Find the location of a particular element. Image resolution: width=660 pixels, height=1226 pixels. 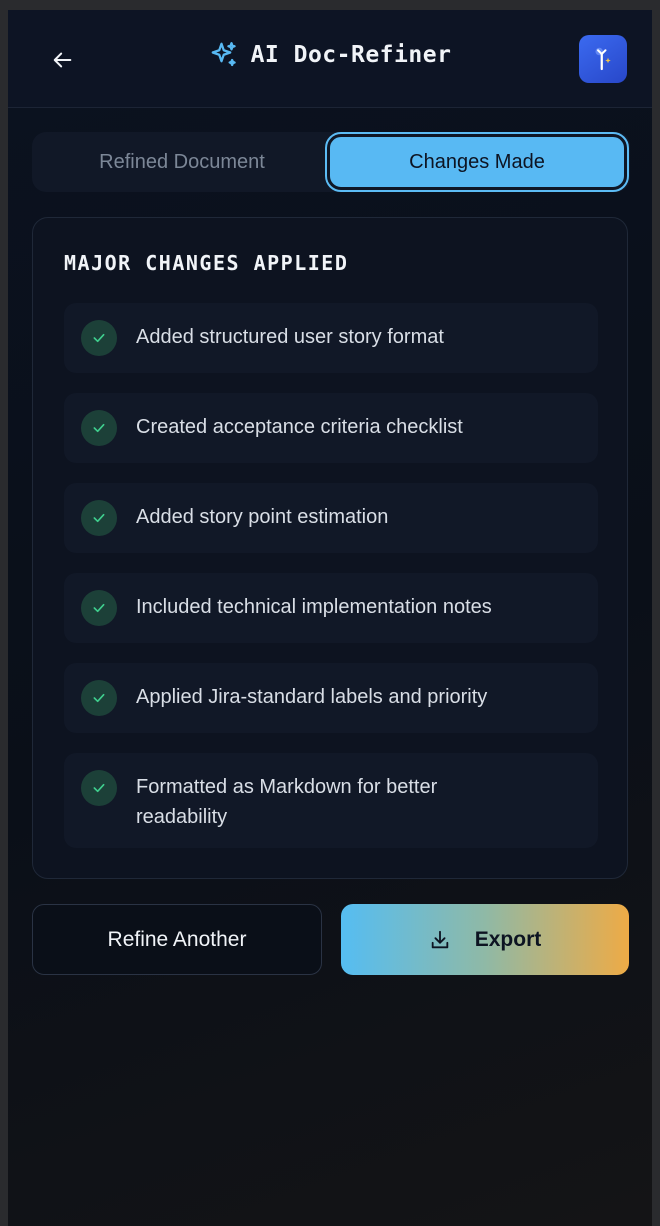

change-text: Added structured user story format is located at coordinates (290, 337).